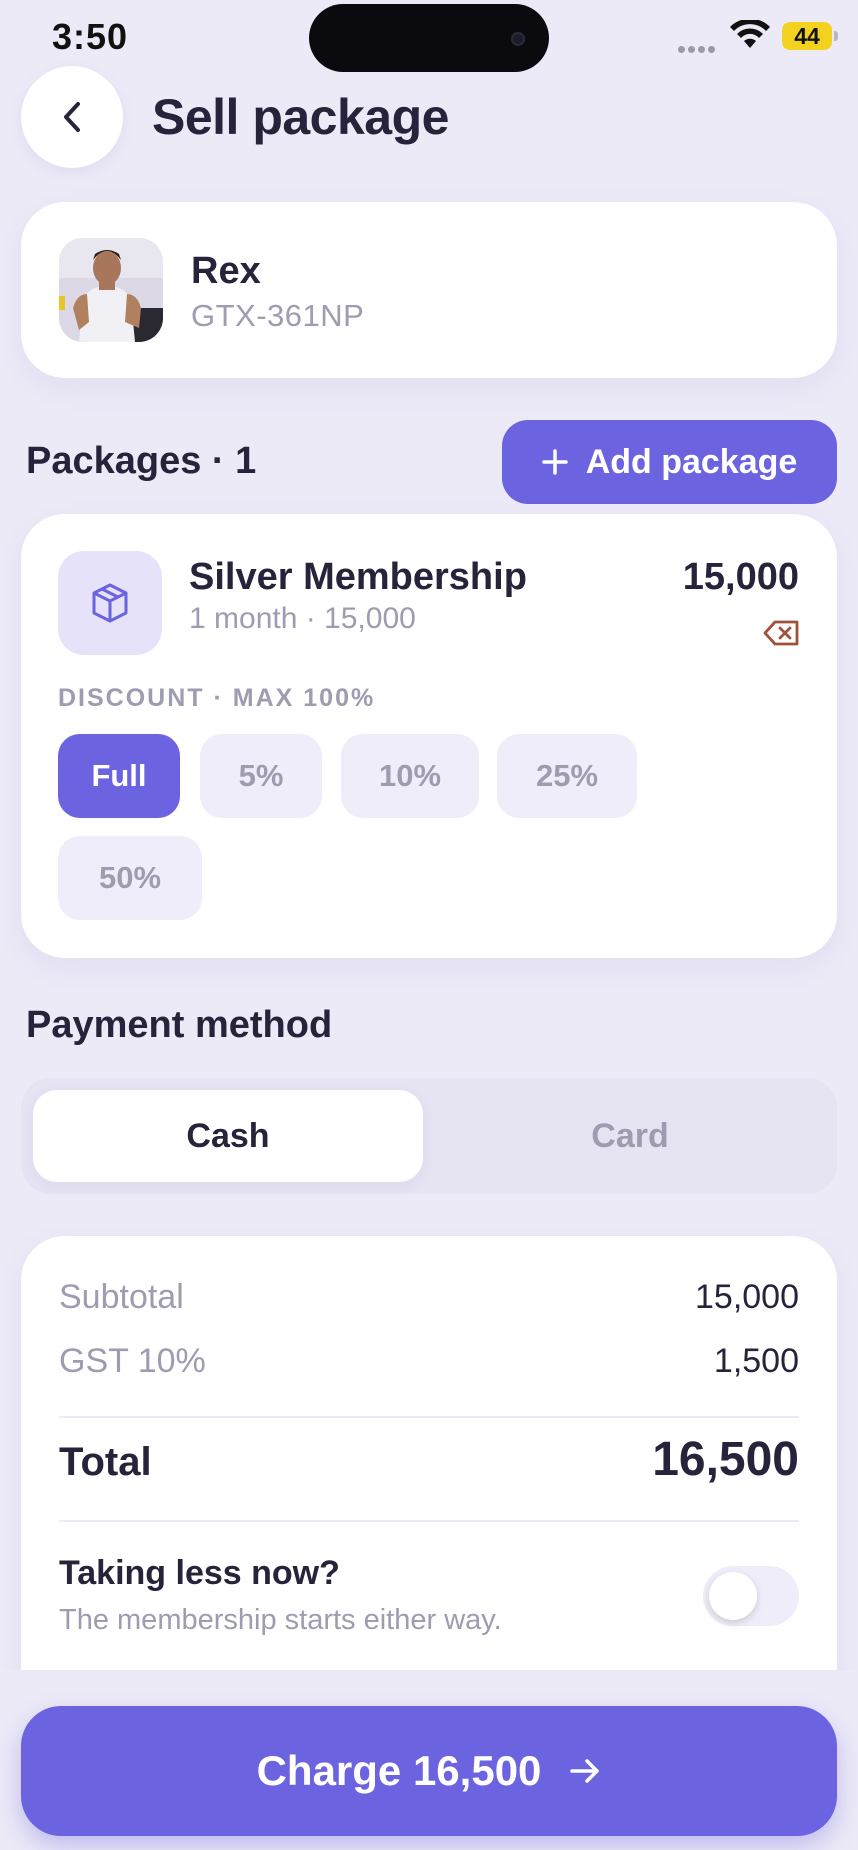  I want to click on partial-payment-title: Taking less now?, so click(199, 1573).